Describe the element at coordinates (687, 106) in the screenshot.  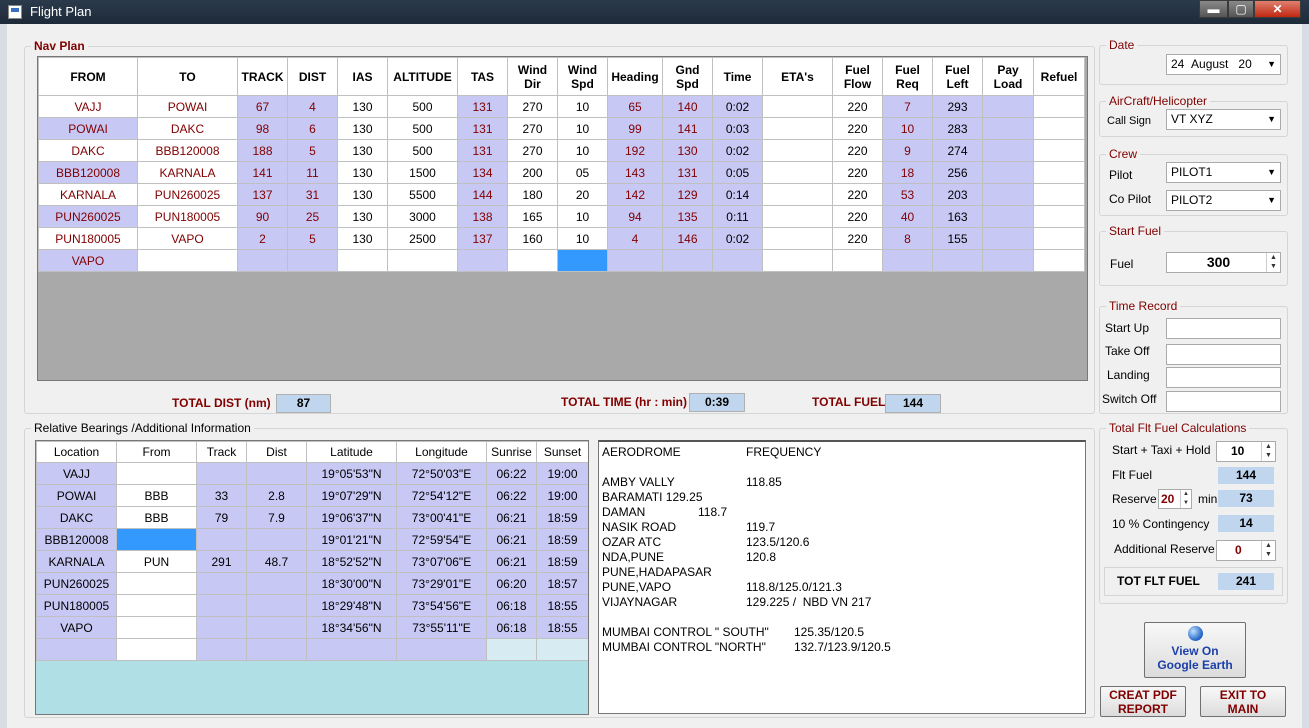
I see `nav-cell: 140` at that location.